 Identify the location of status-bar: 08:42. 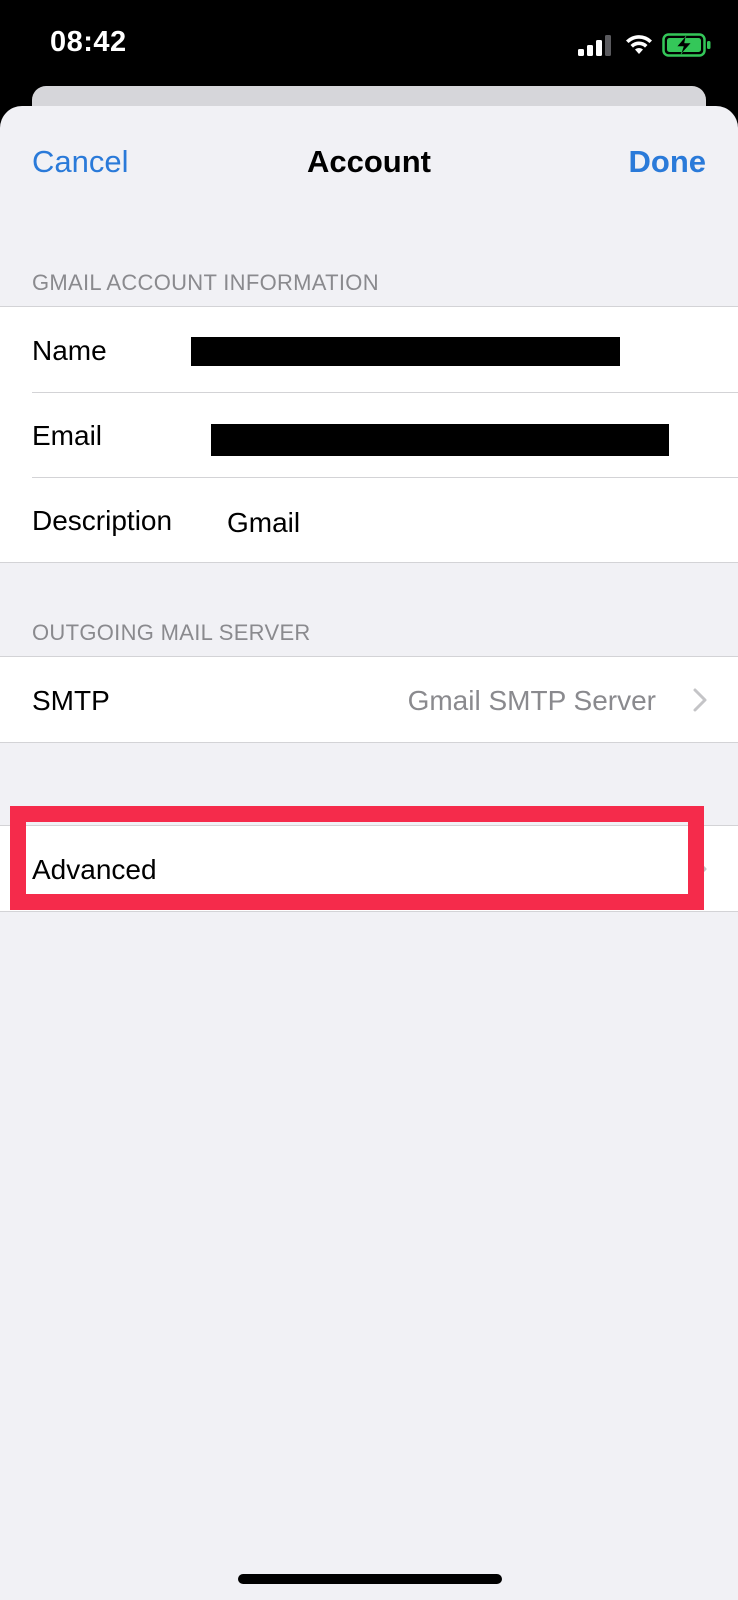
(369, 45).